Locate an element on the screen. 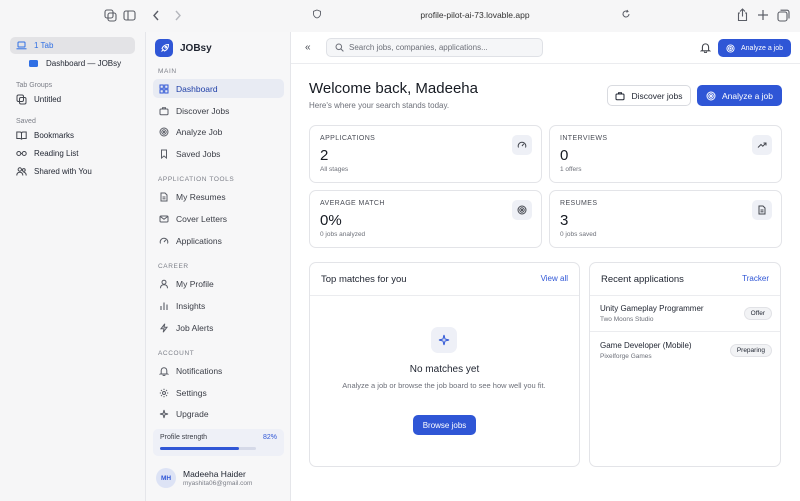  stat-sub: 0 jobs saved is located at coordinates (578, 234).